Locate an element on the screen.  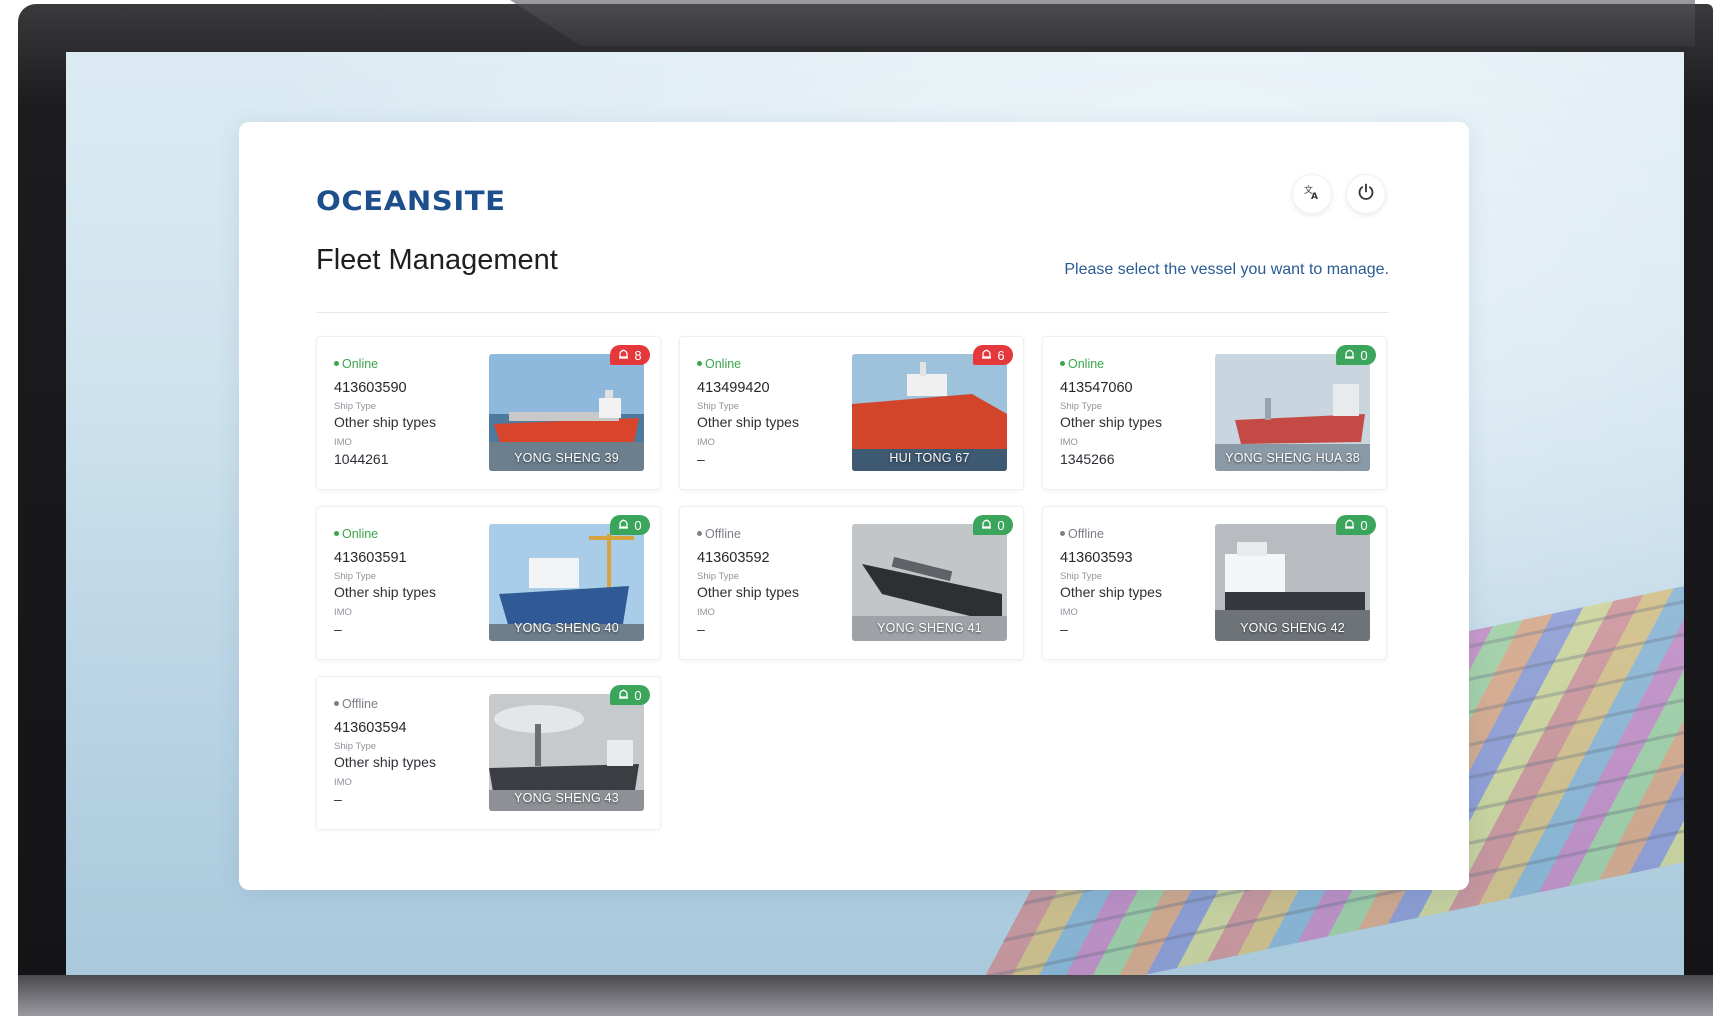
vessel-mmsi: 413603593 is located at coordinates (1096, 558).